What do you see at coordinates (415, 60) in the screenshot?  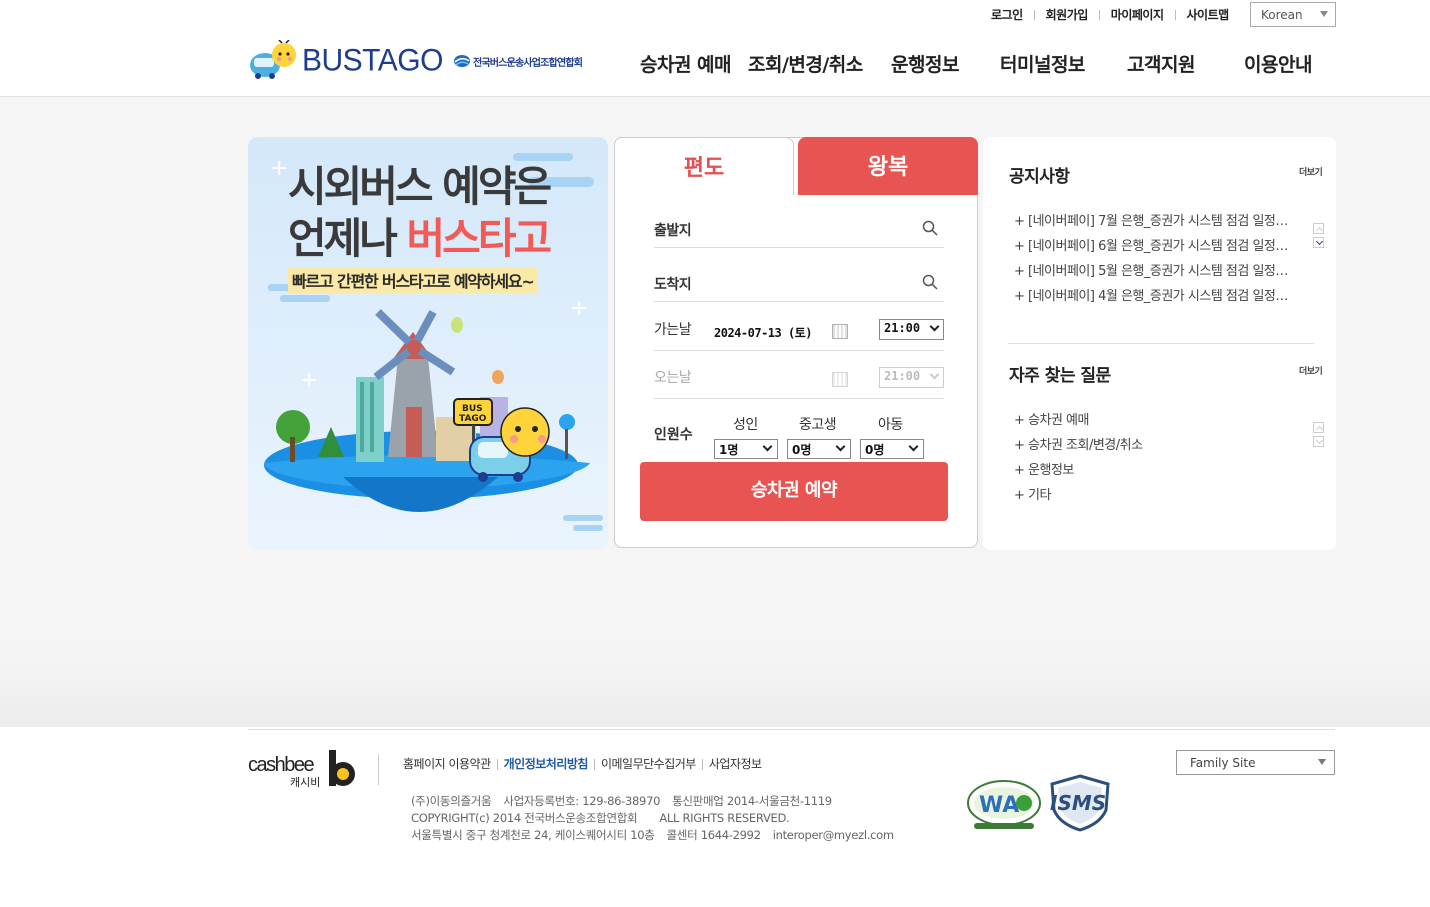 I see `site-logo: BUSTAGO 전국버스운송사업조합연합회` at bounding box center [415, 60].